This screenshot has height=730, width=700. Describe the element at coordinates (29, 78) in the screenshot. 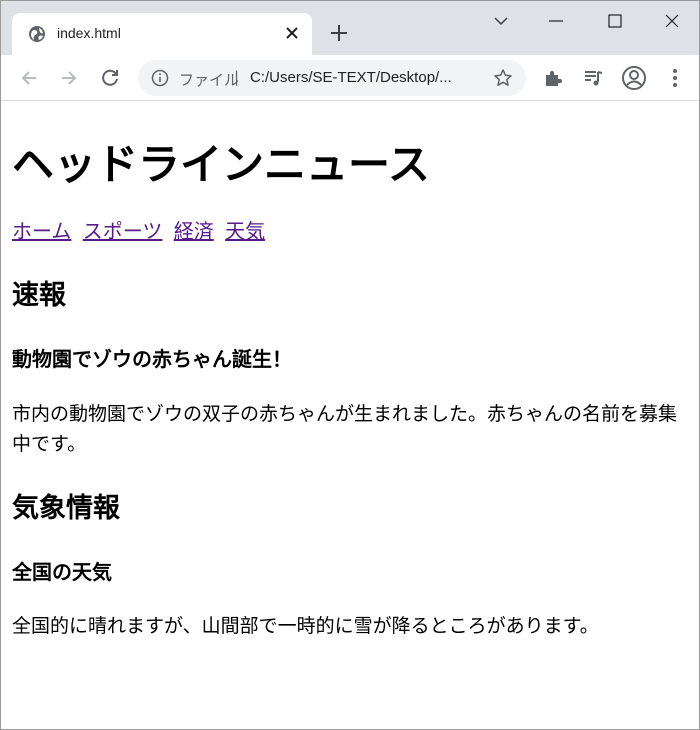

I see `back-arrow-icon` at that location.